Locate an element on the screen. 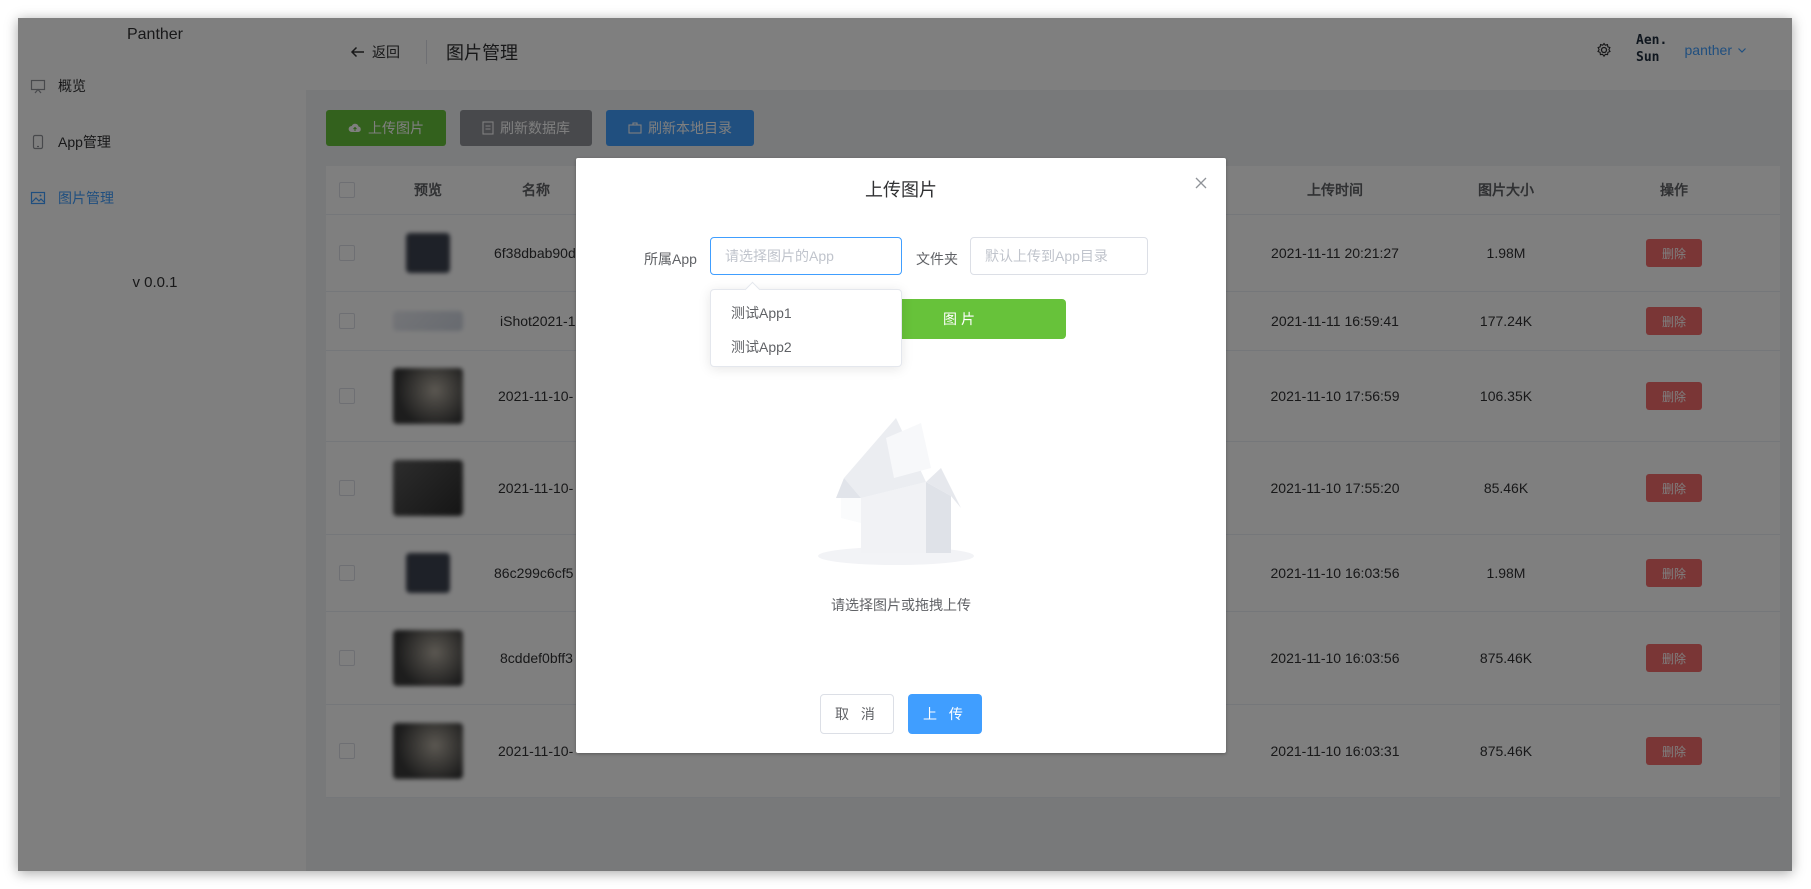 This screenshot has height=889, width=1811. app-option: 测试App1 is located at coordinates (806, 313).